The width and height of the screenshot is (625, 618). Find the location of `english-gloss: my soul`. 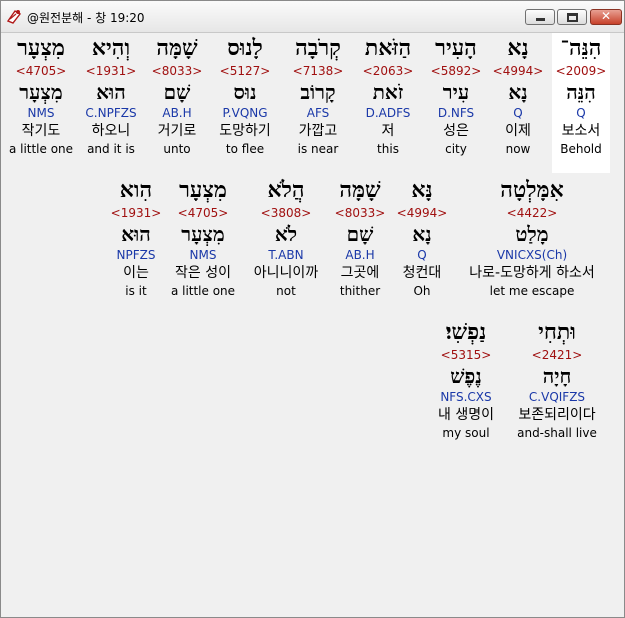

english-gloss: my soul is located at coordinates (466, 433).